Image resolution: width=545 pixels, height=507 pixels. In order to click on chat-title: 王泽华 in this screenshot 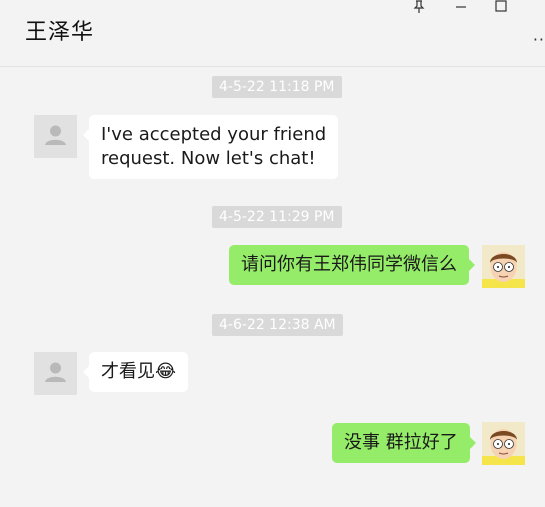, I will do `click(60, 32)`.